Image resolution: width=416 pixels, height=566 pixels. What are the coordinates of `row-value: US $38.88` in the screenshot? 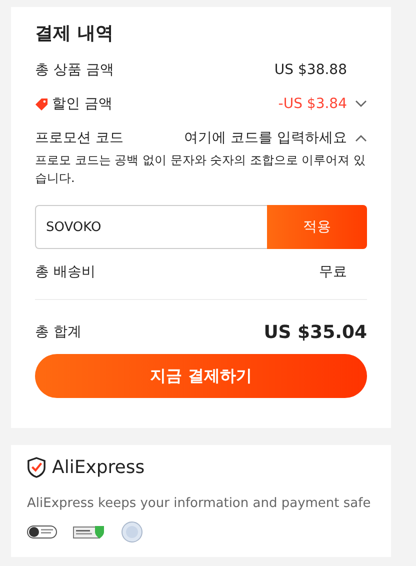 It's located at (310, 70).